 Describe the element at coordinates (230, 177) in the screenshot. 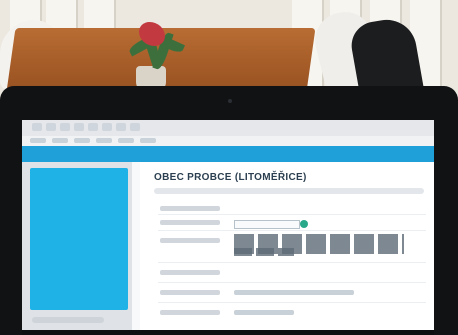

I see `page-title: OBEC PROBCE (LITOMĚŘICE)` at that location.